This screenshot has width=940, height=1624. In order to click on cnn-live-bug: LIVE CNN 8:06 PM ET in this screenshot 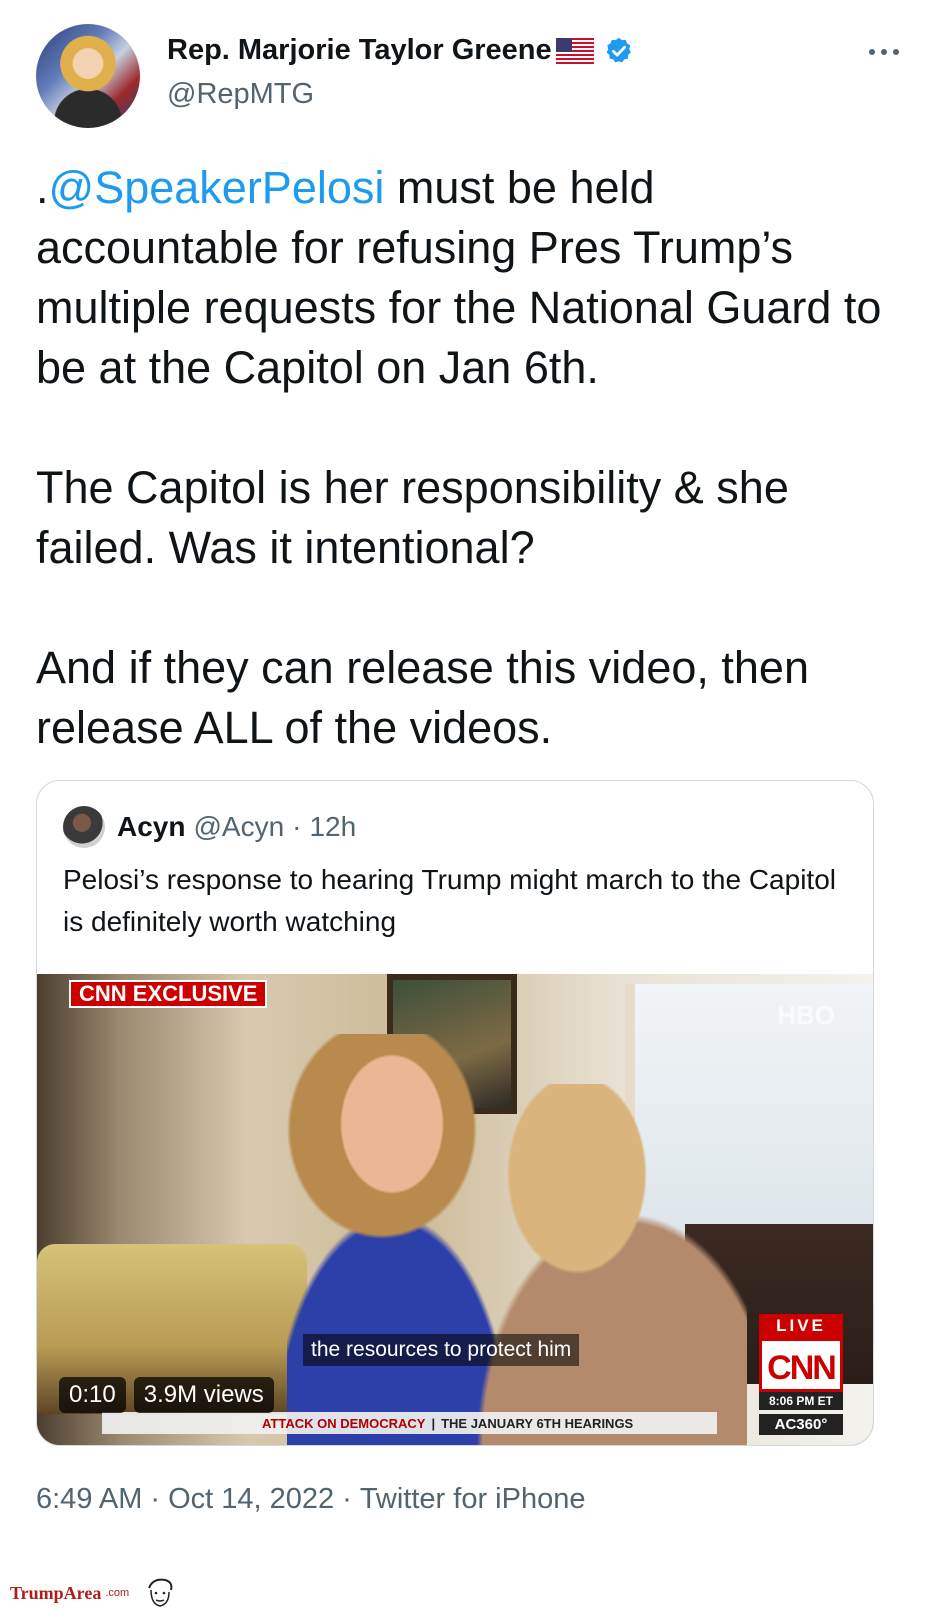, I will do `click(801, 1362)`.